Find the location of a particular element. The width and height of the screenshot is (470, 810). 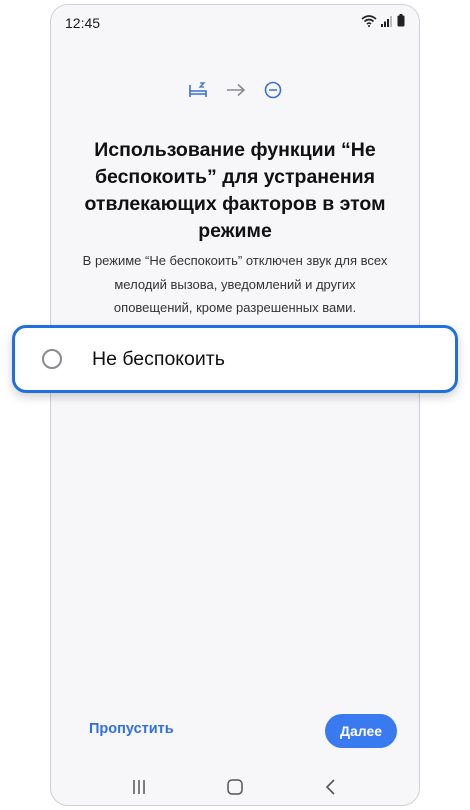

bottom-actions: Пропустить Далее is located at coordinates (235, 730).